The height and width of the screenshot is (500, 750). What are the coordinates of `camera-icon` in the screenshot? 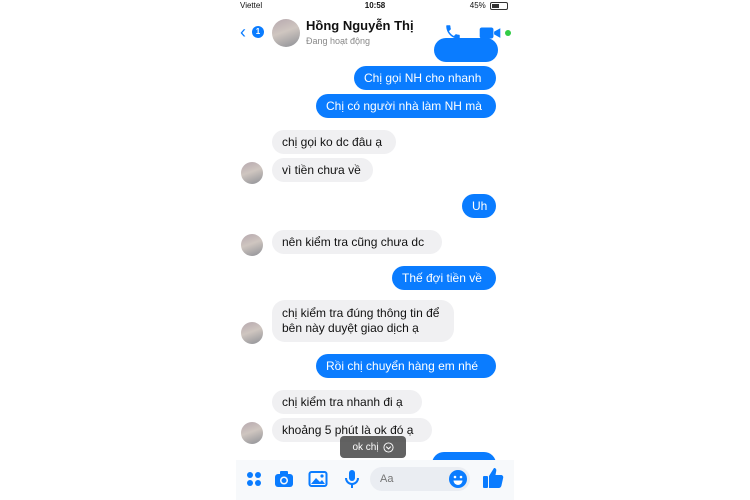 It's located at (284, 479).